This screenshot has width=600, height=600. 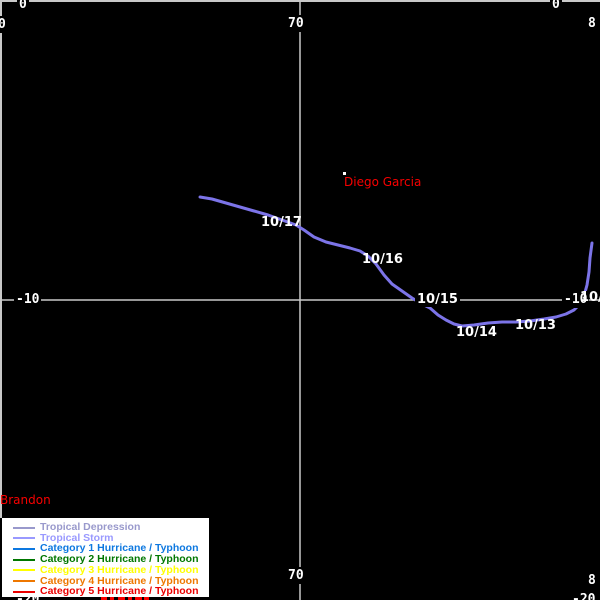 I want to click on place-label-diego-garcia: Diego Garcia, so click(x=383, y=182).